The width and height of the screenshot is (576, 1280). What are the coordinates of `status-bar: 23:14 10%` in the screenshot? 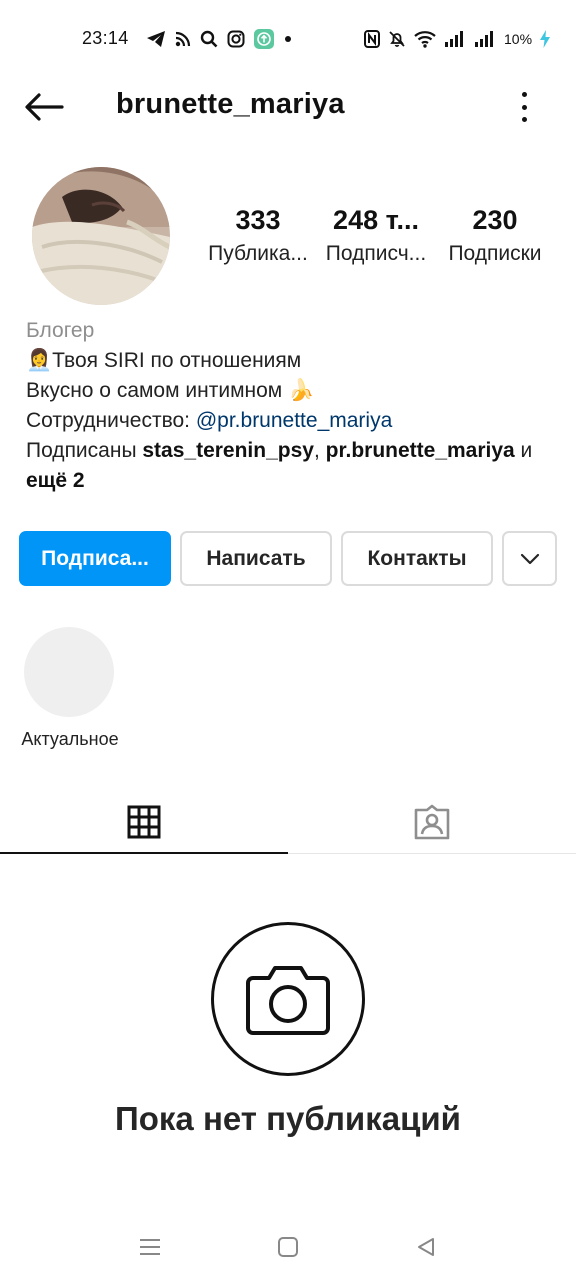 It's located at (288, 38).